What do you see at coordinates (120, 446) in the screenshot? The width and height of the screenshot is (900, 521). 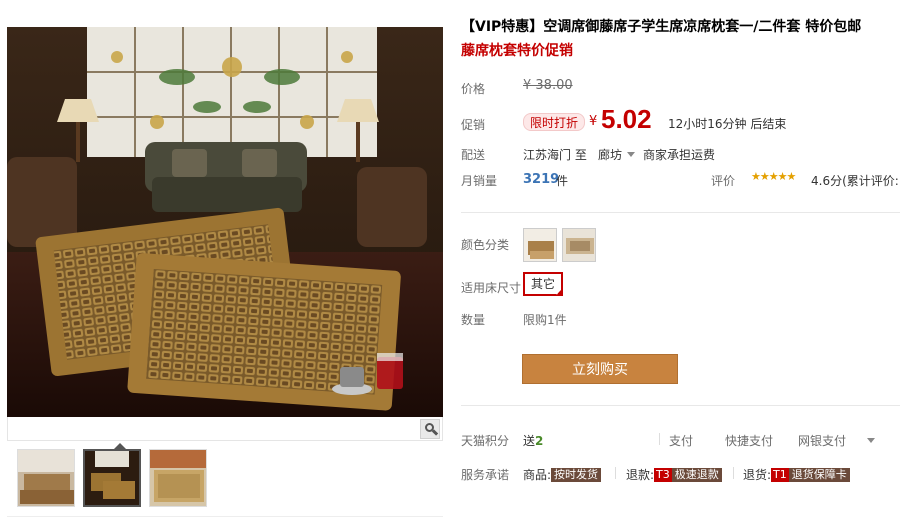 I see `selected-thumb-arrow` at bounding box center [120, 446].